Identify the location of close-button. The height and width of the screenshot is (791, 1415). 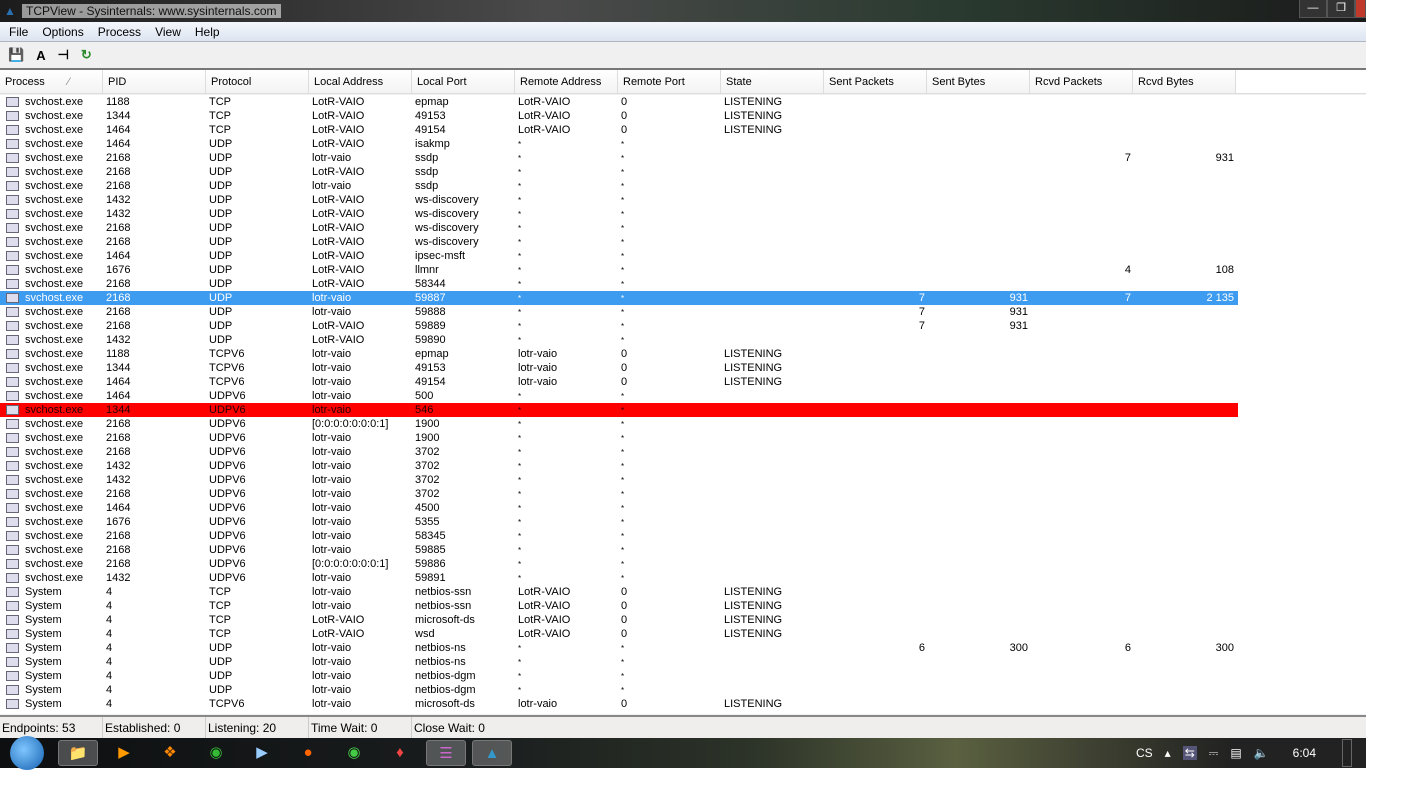
(1360, 9).